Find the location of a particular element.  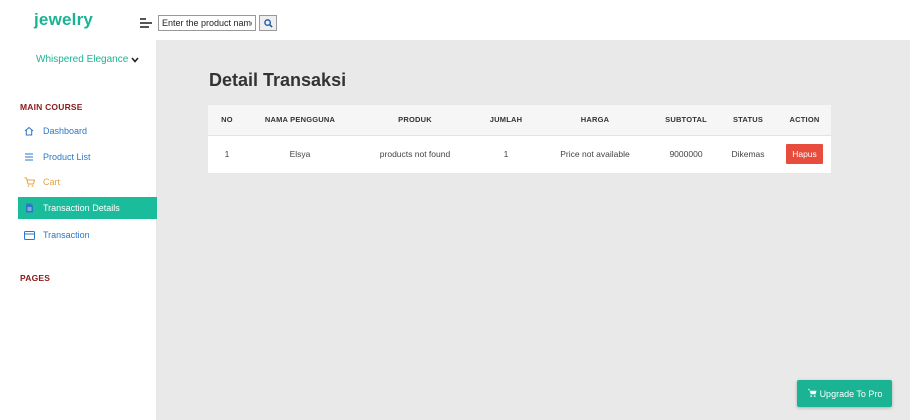

search-button is located at coordinates (268, 23).